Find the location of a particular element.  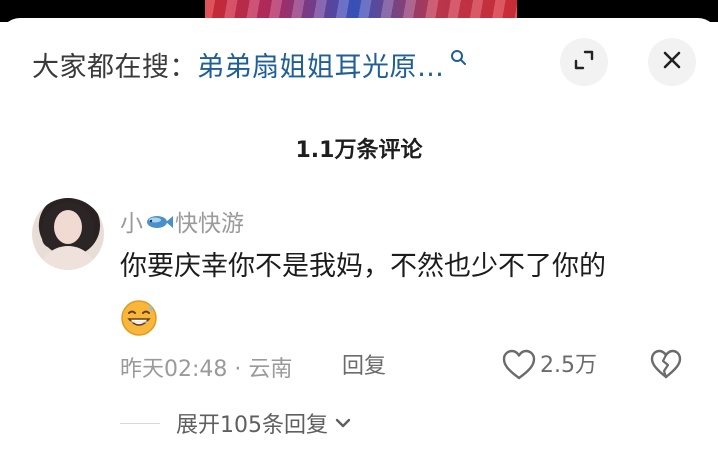

heart-outline-icon is located at coordinates (519, 365).